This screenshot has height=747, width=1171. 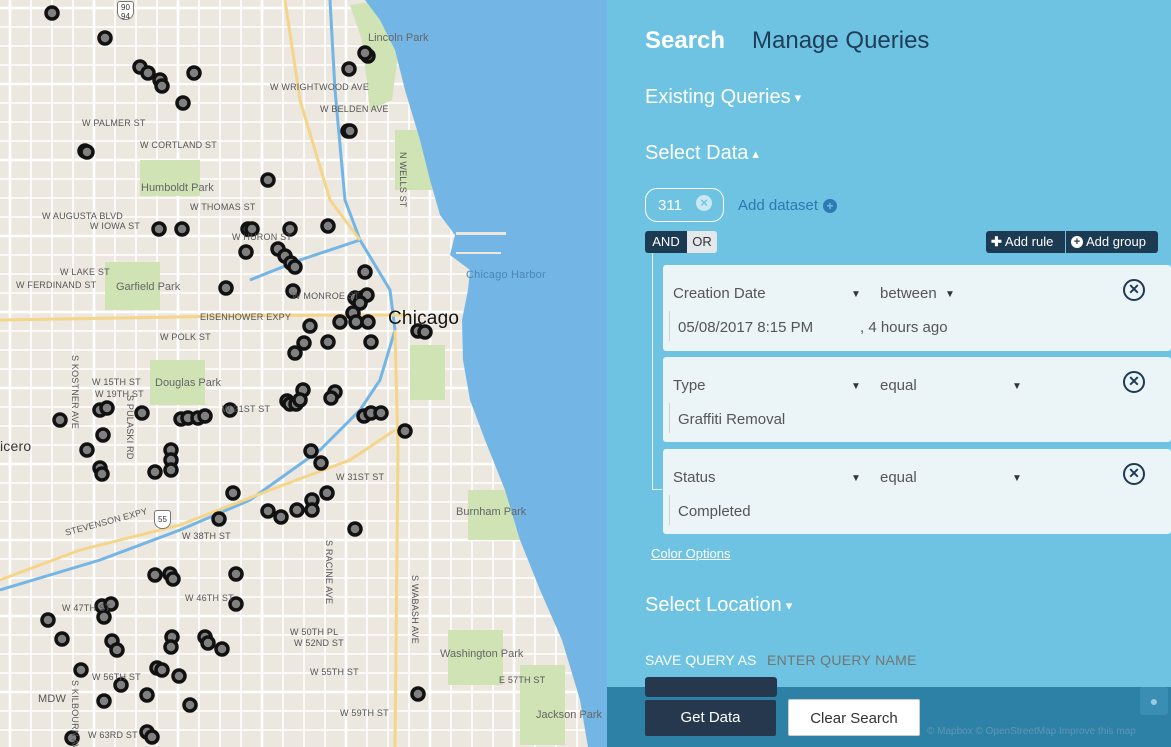 What do you see at coordinates (887, 660) in the screenshot?
I see `query-name-input` at bounding box center [887, 660].